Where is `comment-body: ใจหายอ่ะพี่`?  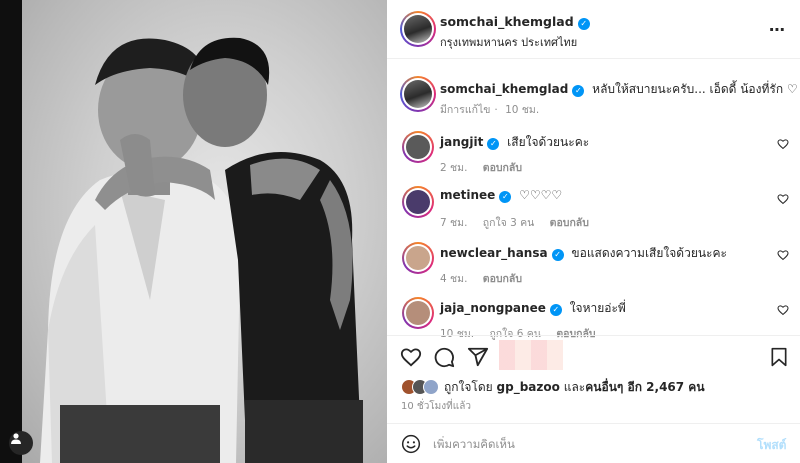
comment-body: ใจหายอ่ะพี่ is located at coordinates (597, 308).